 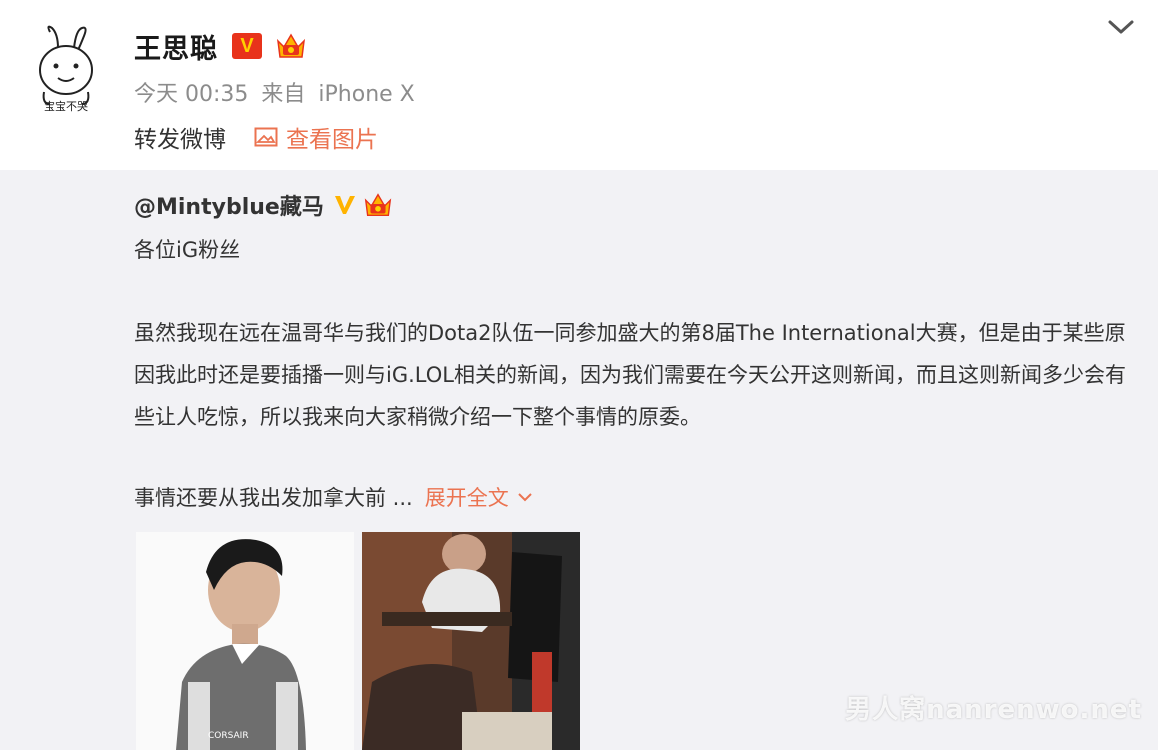 I want to click on svg-text: CORSAIR, so click(x=228, y=736).